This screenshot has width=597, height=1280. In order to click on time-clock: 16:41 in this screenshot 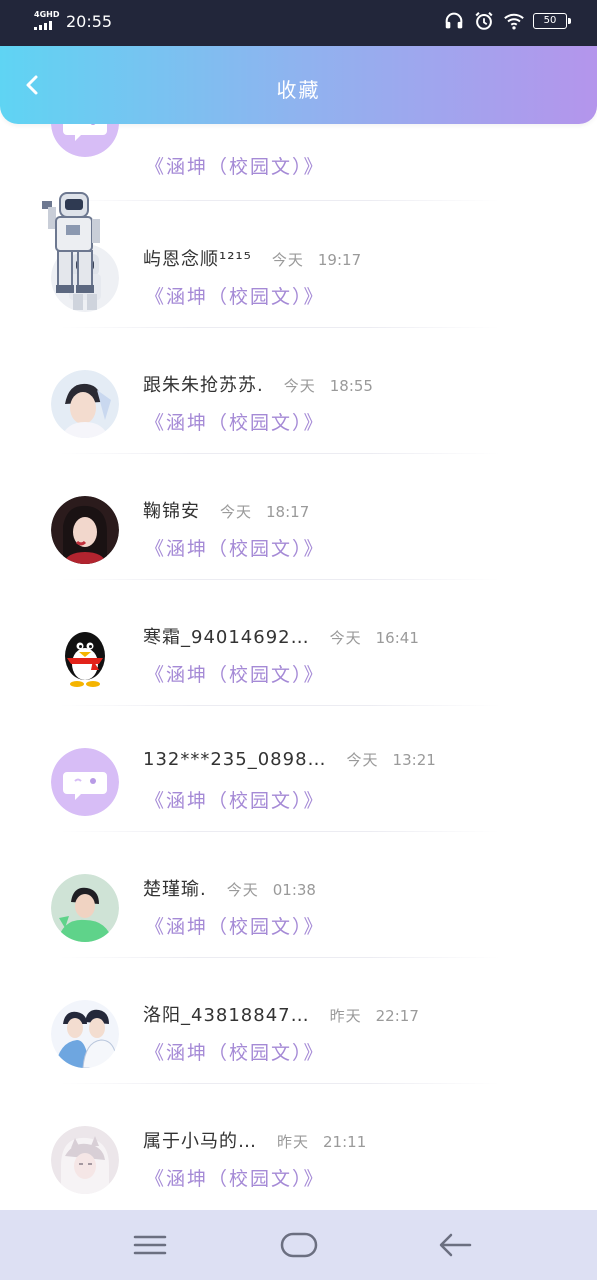, I will do `click(397, 638)`.